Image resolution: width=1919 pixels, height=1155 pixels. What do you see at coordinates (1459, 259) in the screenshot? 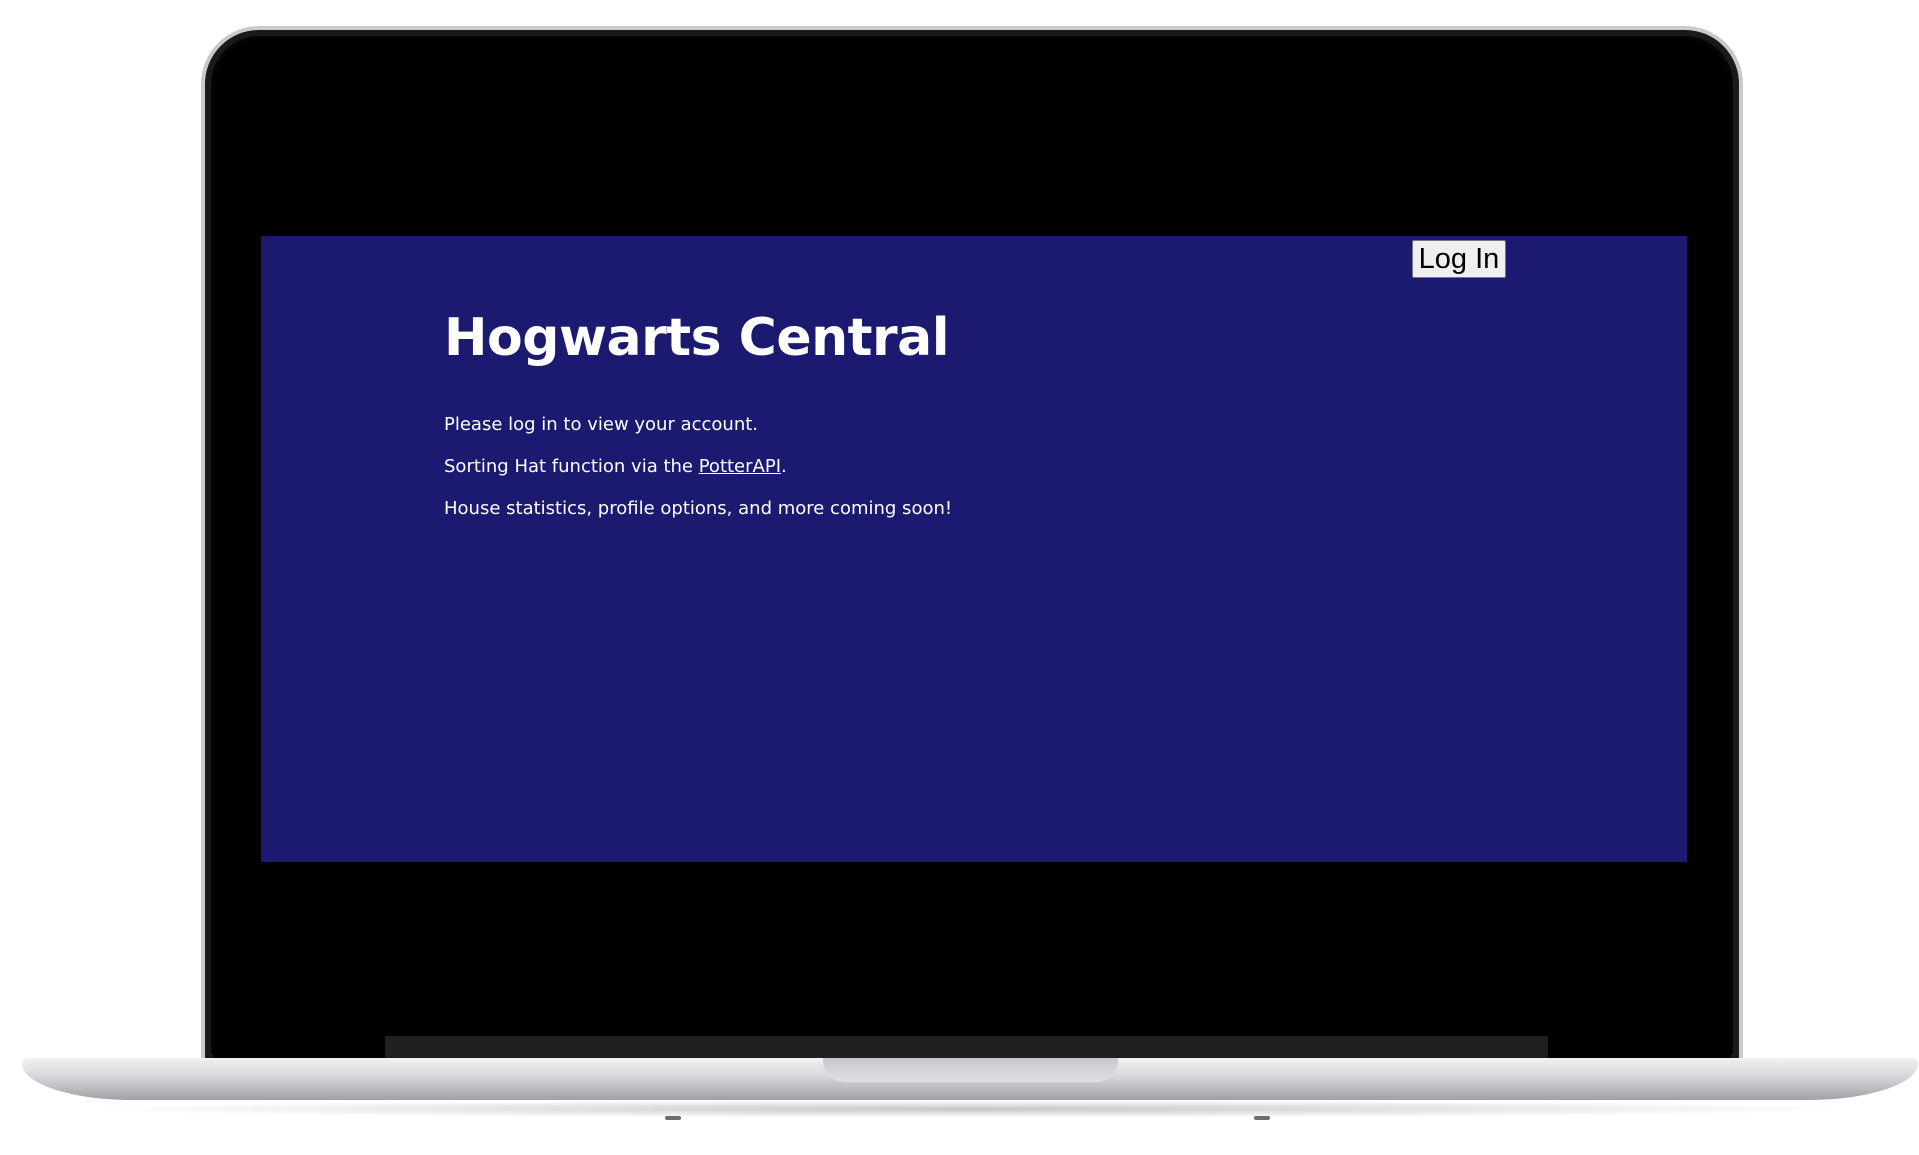
I see `log-in-button: Log In` at bounding box center [1459, 259].